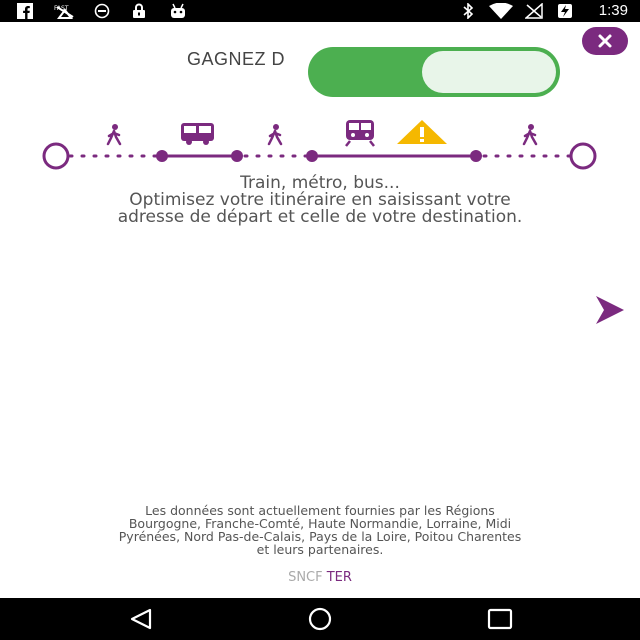 This screenshot has width=640, height=640. I want to click on recents-button, so click(500, 619).